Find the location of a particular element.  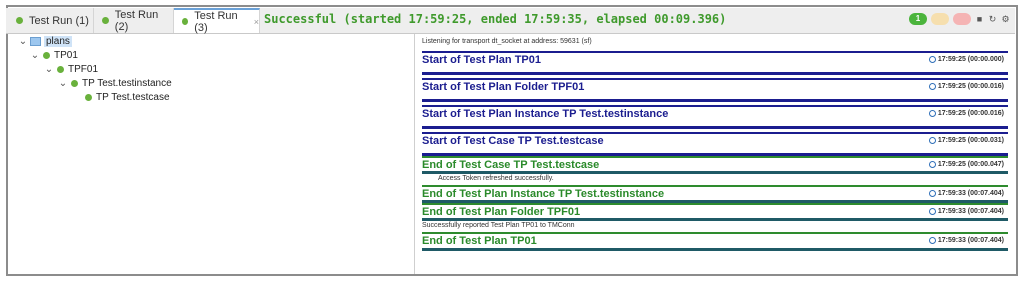

tree-item-label: TP01 is located at coordinates (66, 55).